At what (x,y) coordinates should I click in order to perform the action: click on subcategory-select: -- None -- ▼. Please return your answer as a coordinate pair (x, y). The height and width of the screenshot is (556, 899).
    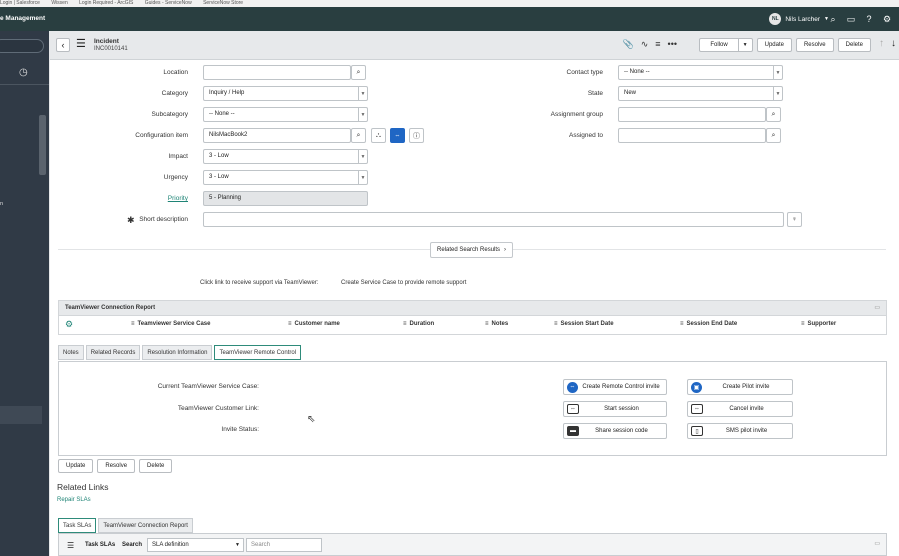
    Looking at the image, I should click on (285, 114).